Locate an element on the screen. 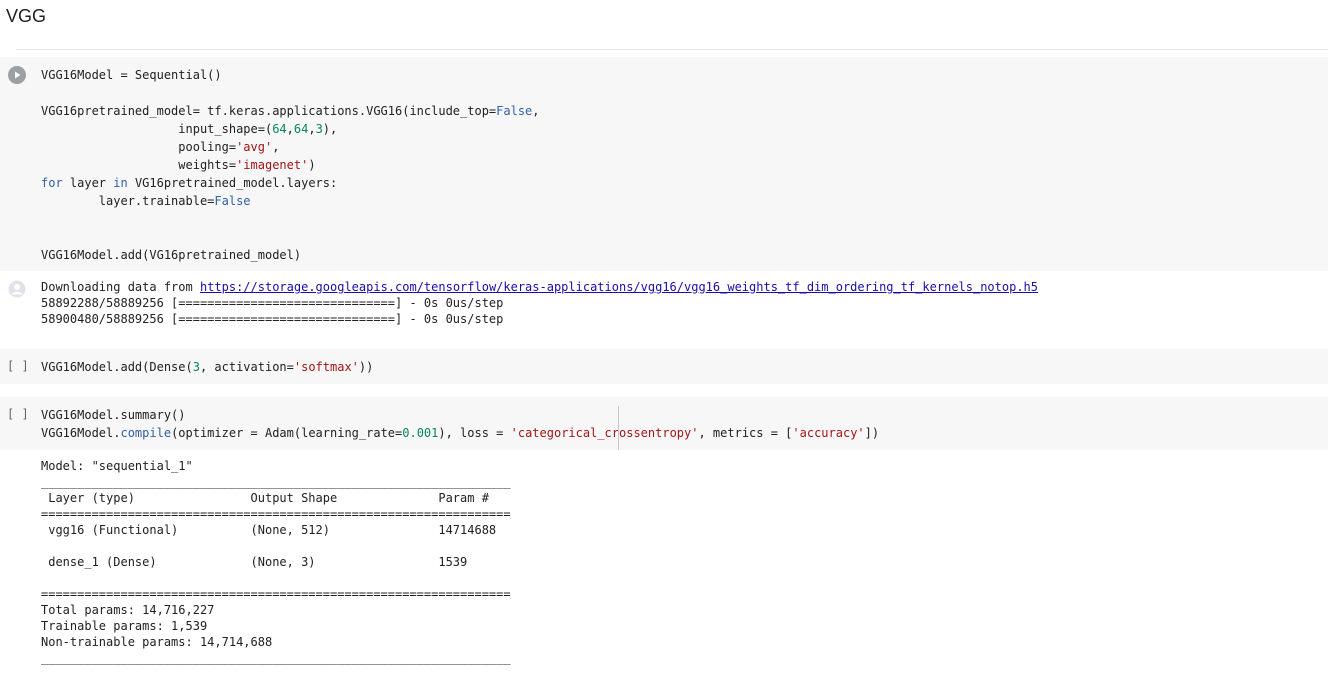  summary-line: Non-trainable params: 14,714,688 is located at coordinates (157, 642).